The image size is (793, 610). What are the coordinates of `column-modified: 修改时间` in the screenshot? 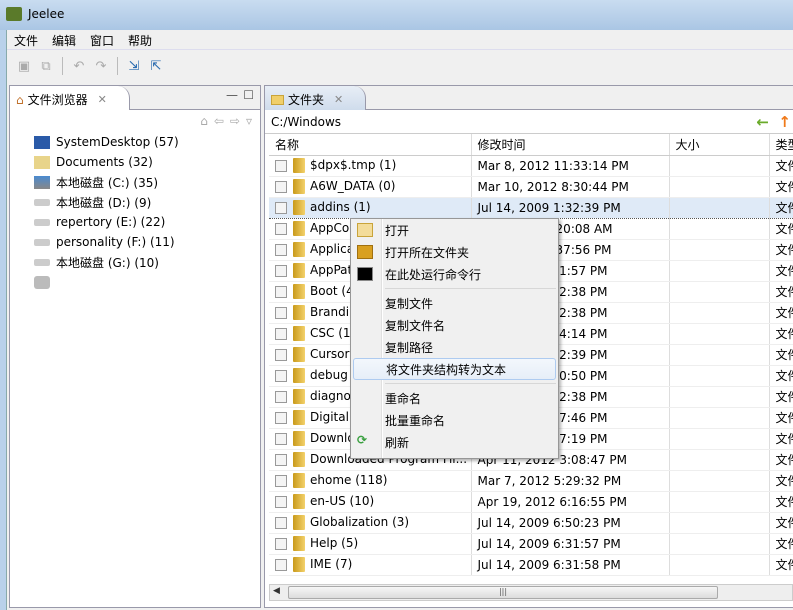 It's located at (570, 145).